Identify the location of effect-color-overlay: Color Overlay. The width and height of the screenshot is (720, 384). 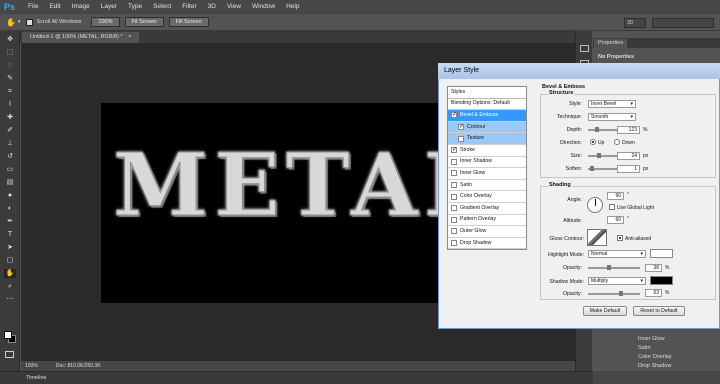
(655, 357).